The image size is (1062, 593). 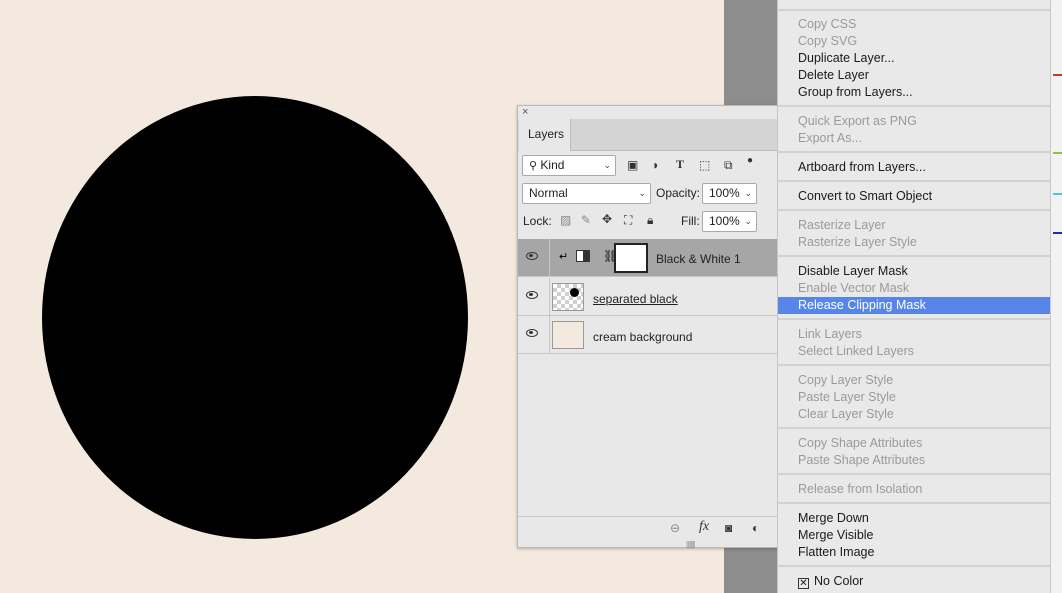 I want to click on layer-name: cream background, so click(x=642, y=337).